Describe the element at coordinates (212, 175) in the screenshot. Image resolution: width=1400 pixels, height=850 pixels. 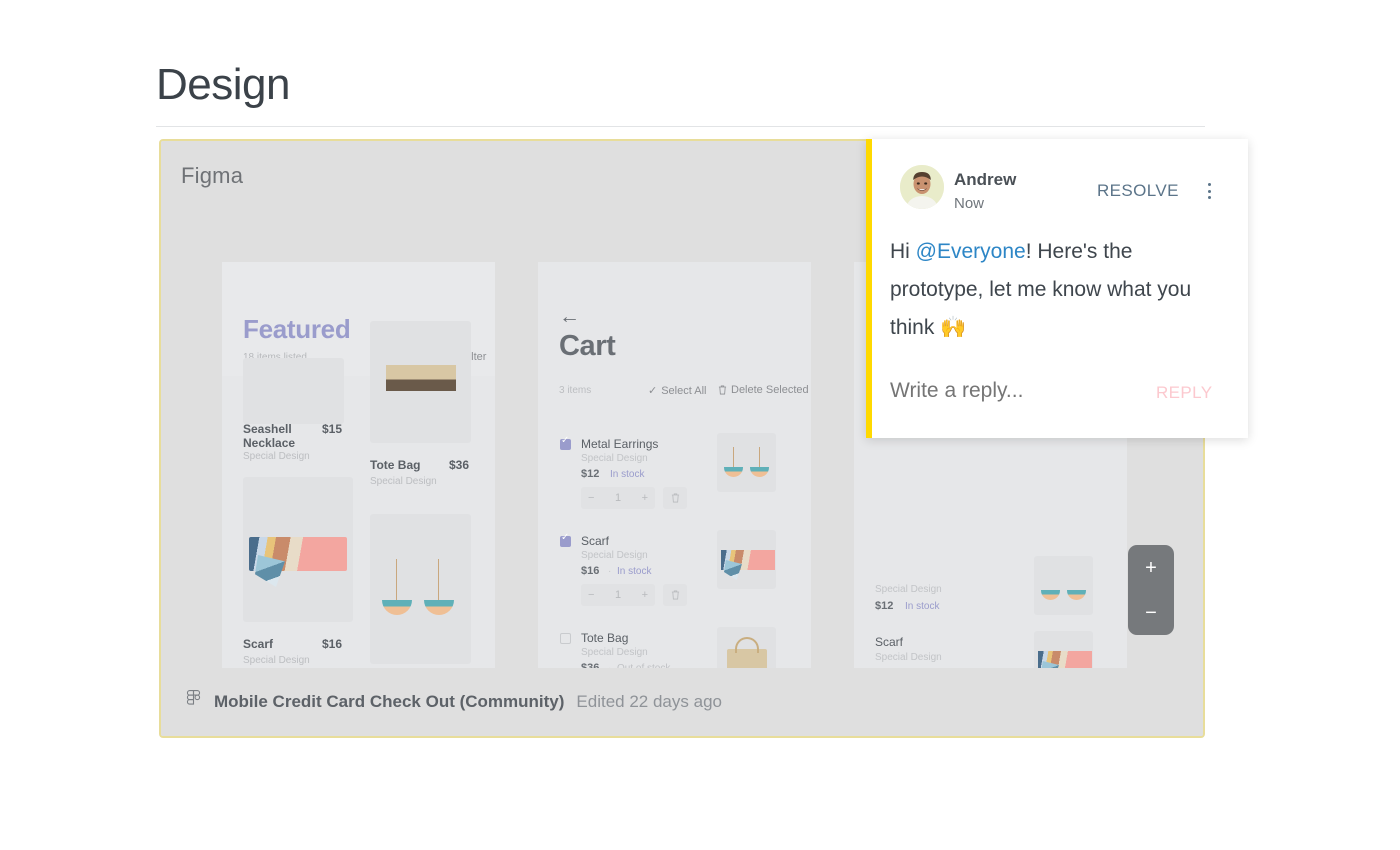
I see `embed-source-label: Figma` at that location.